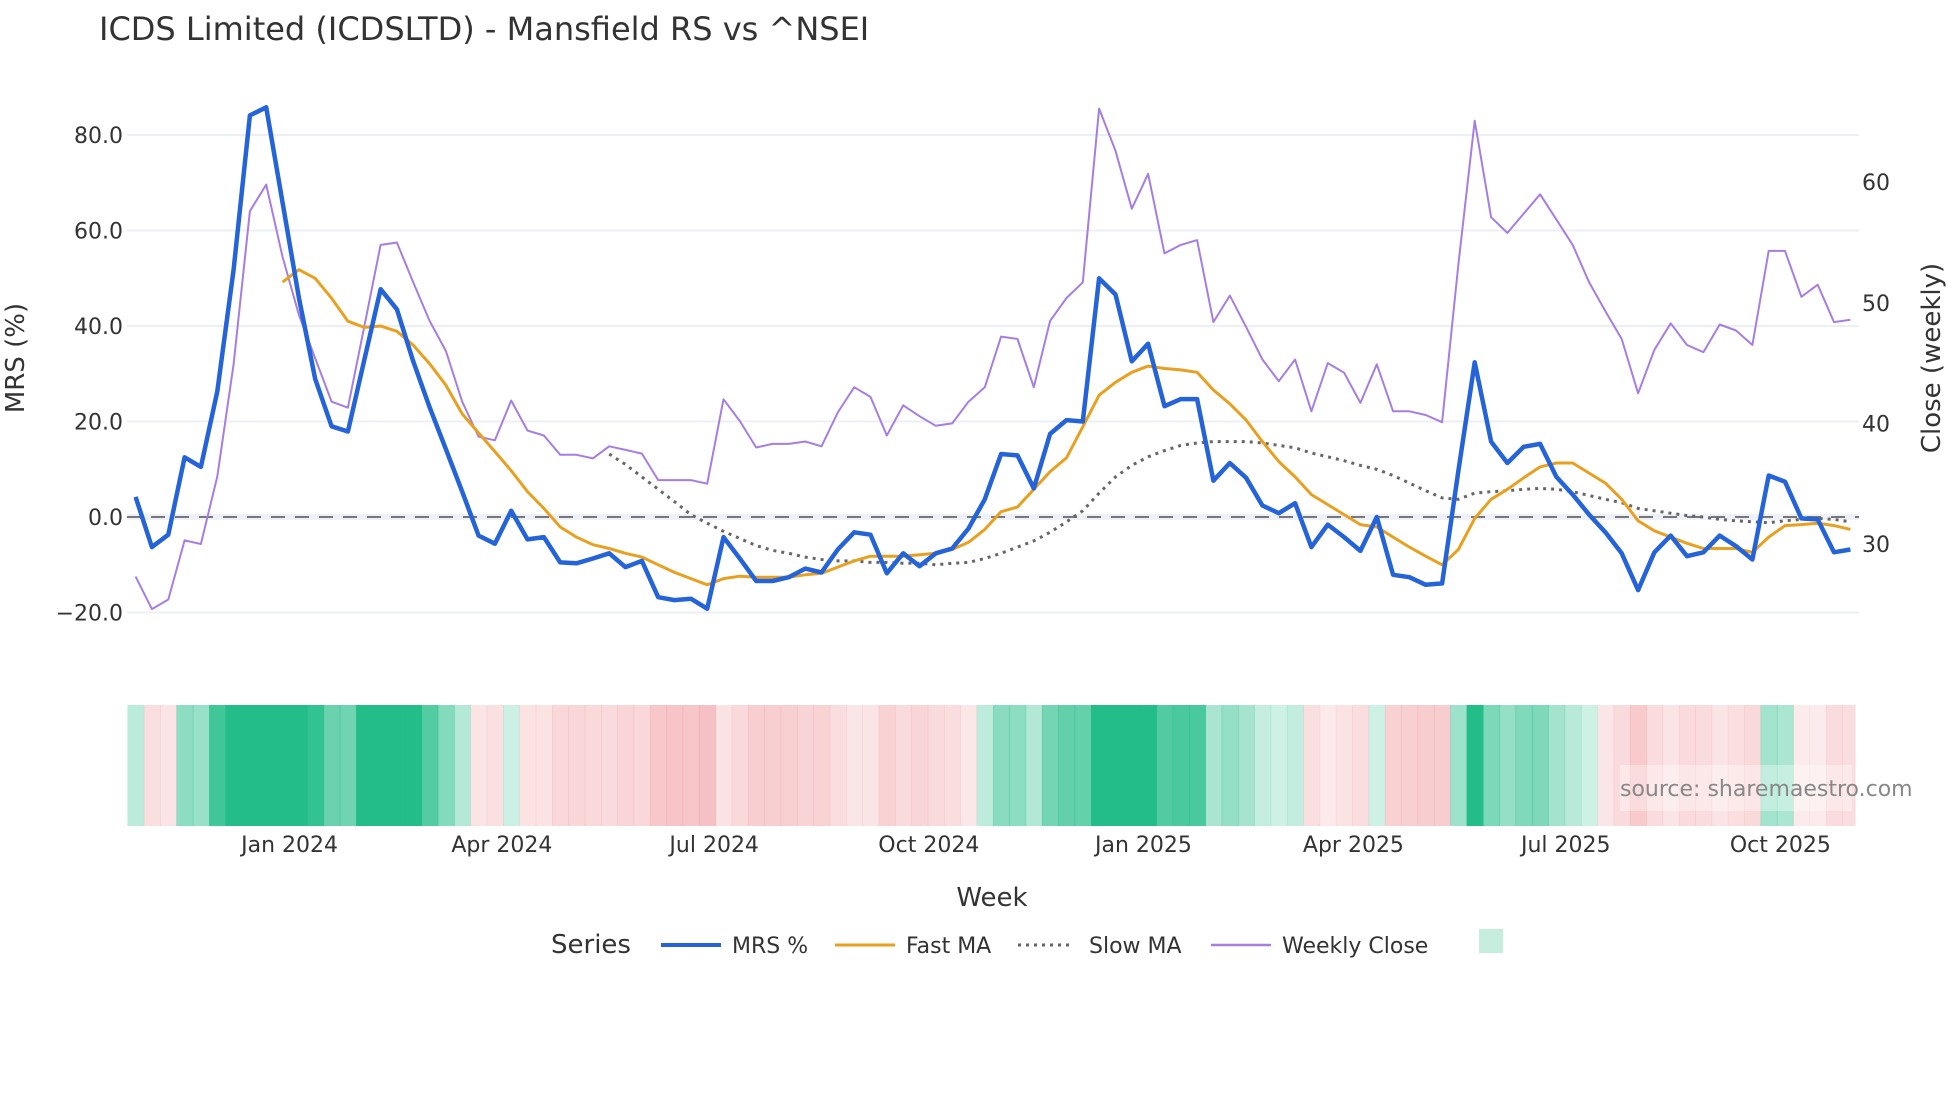 This screenshot has height=1102, width=1960. I want to click on x-tick-label: Jan 2024, so click(288, 845).